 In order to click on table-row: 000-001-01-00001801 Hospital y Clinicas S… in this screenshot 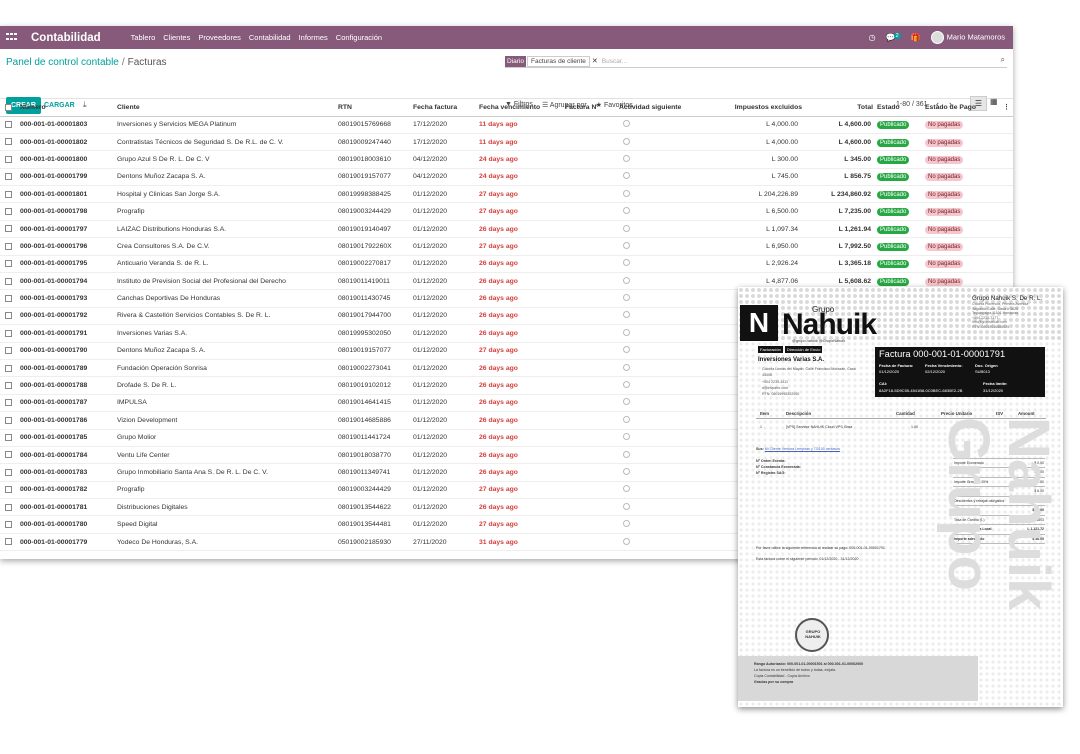, I will do `click(506, 194)`.